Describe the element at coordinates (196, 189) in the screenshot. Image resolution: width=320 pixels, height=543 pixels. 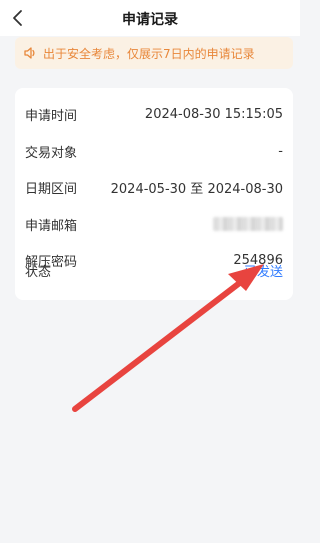
I see `row-value: 2024-05-30 至 2024-08-30` at that location.